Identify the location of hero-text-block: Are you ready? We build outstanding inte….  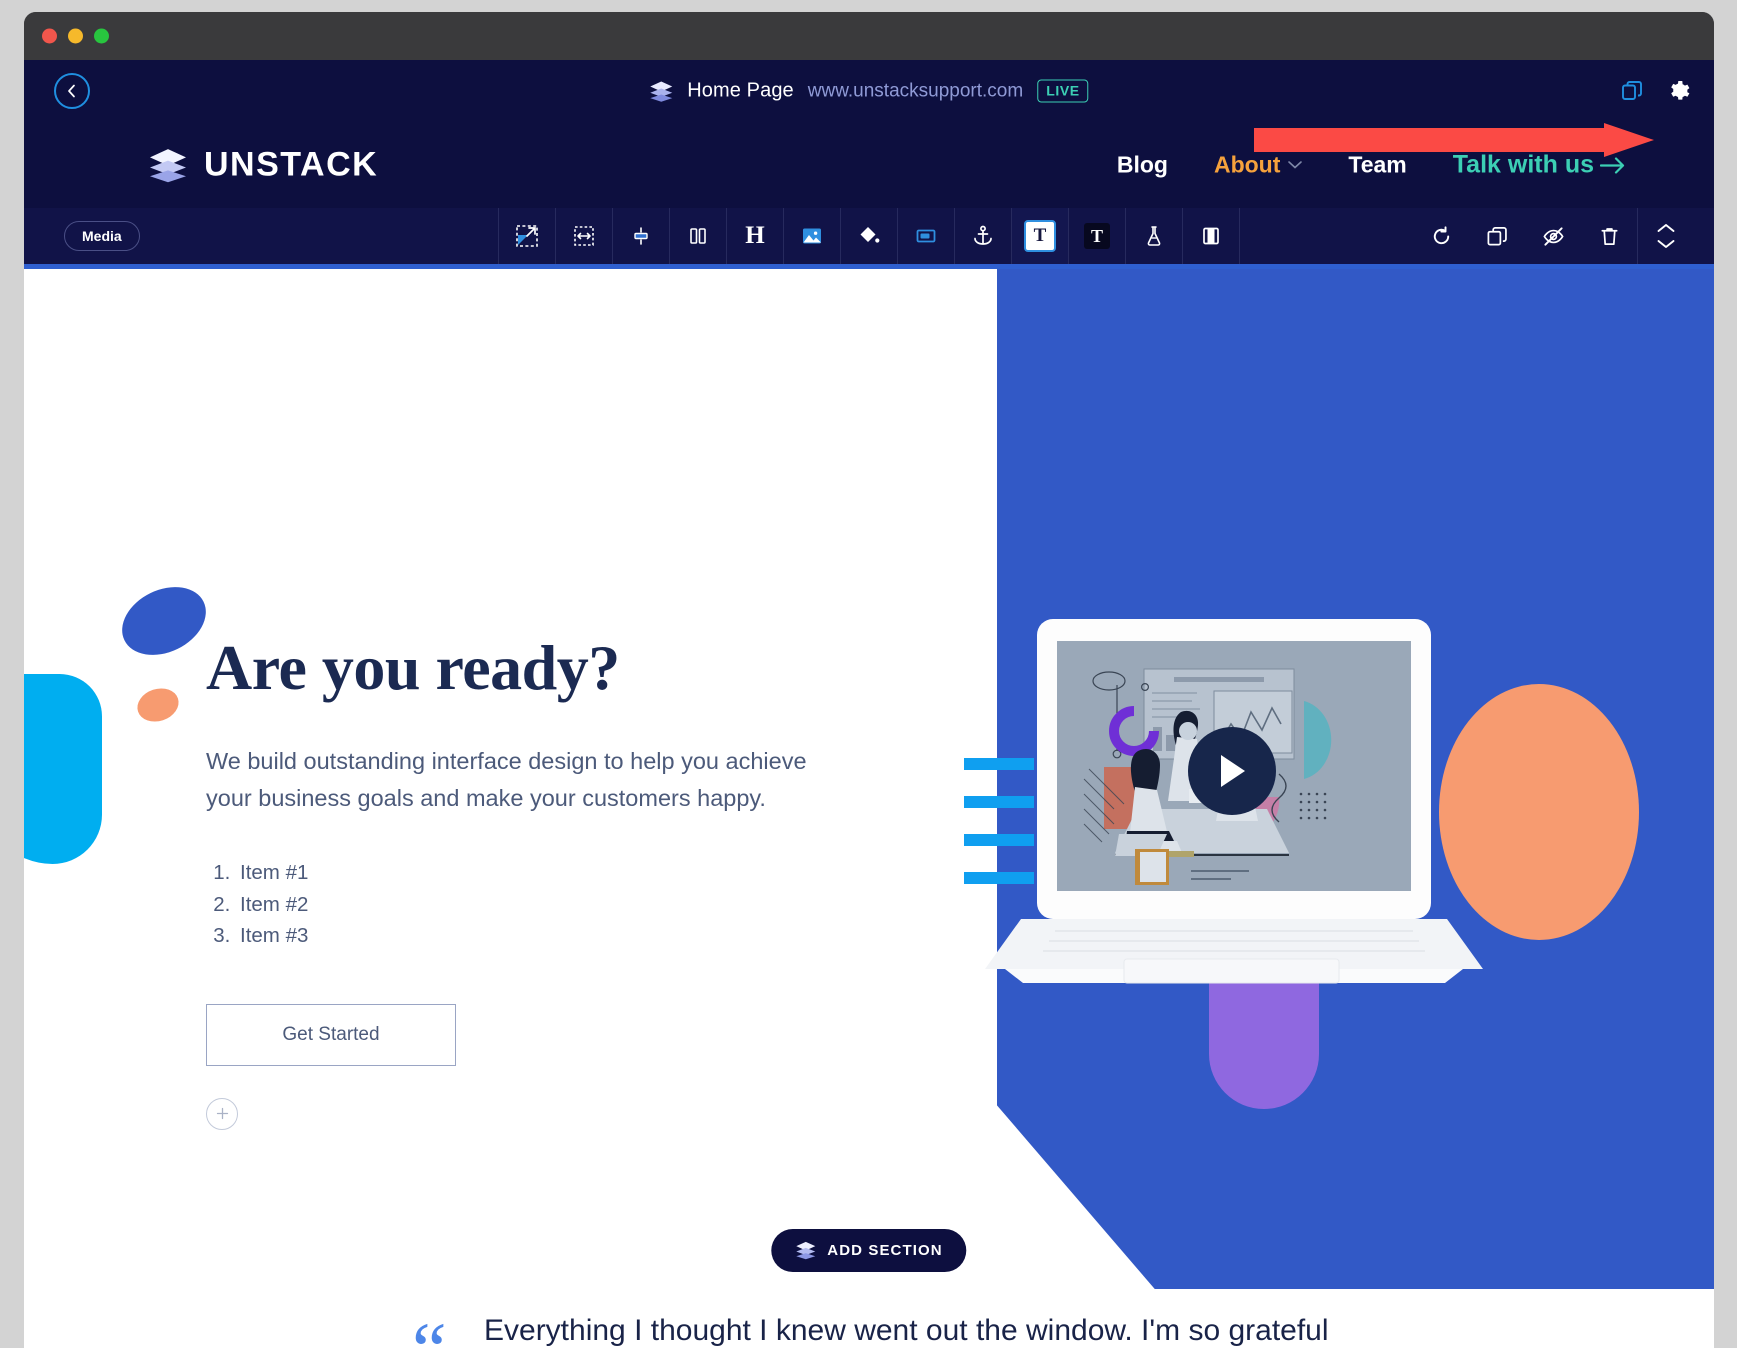
(536, 882).